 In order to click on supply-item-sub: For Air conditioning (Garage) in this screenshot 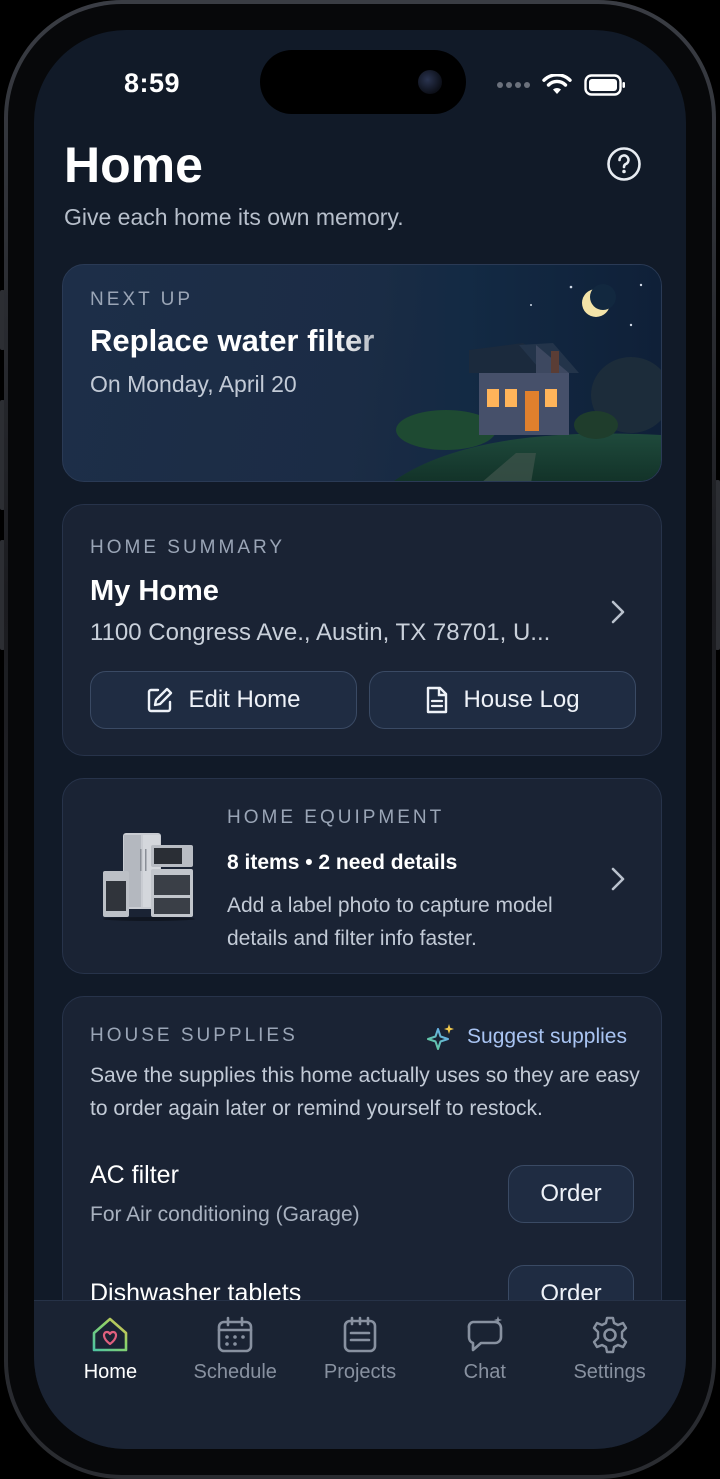, I will do `click(225, 1214)`.